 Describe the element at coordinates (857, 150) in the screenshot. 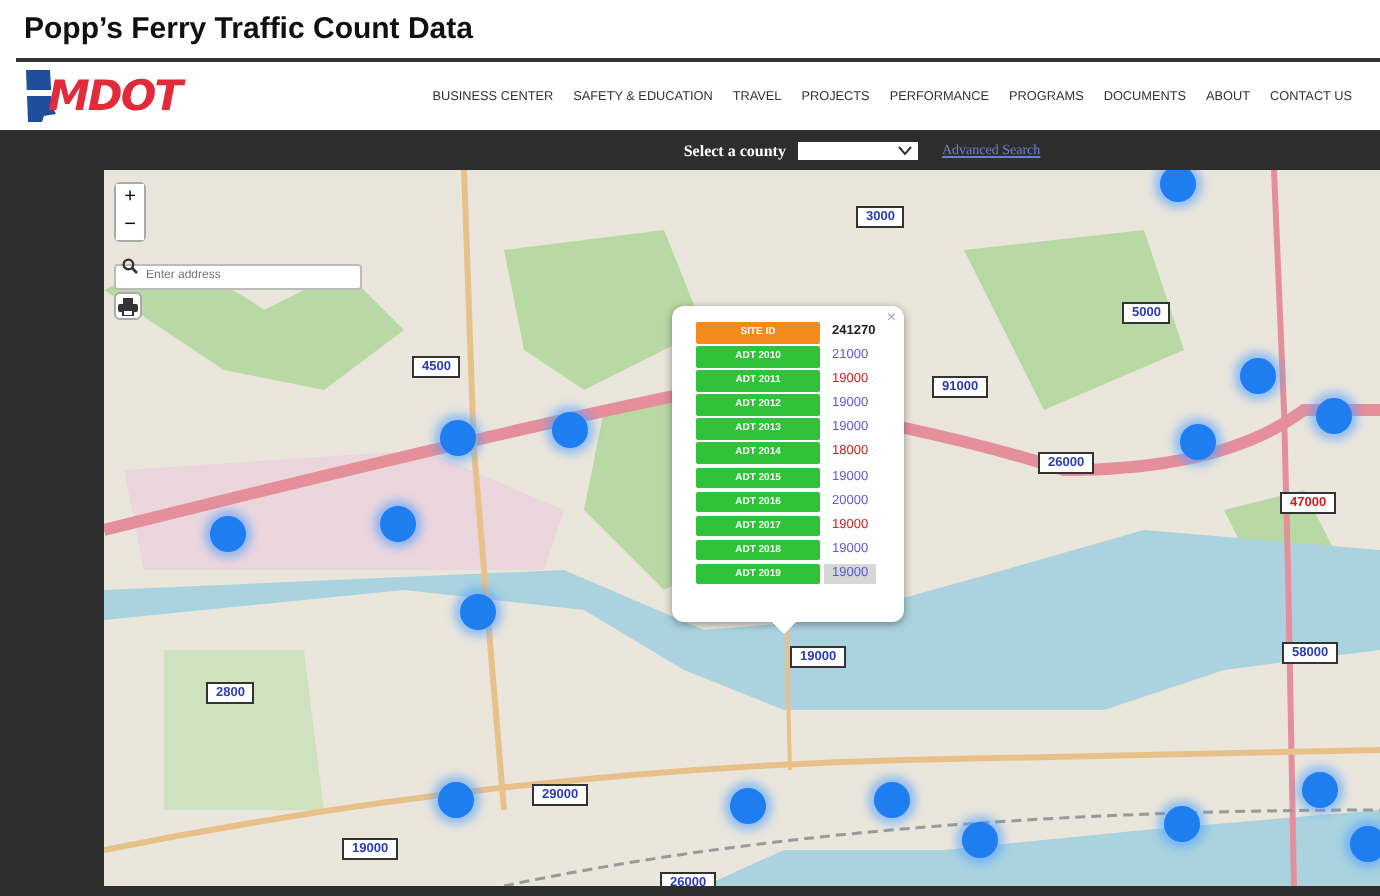

I see `county-select` at that location.